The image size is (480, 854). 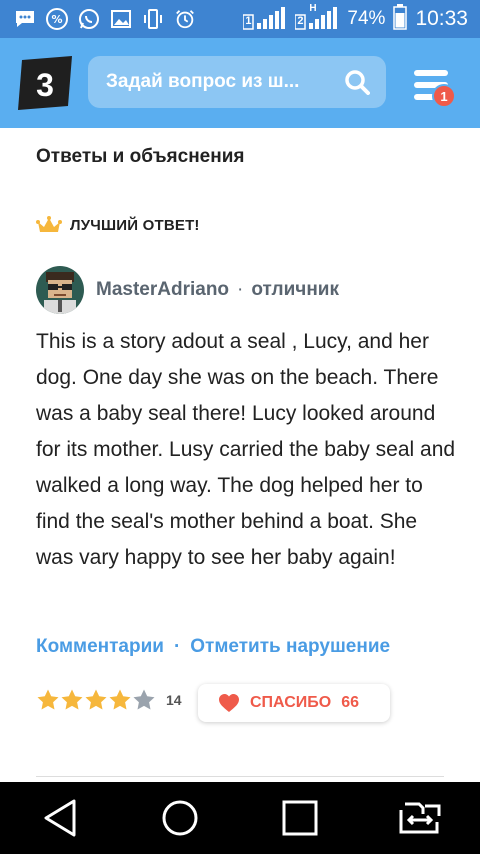 What do you see at coordinates (300, 818) in the screenshot?
I see `recents-icon` at bounding box center [300, 818].